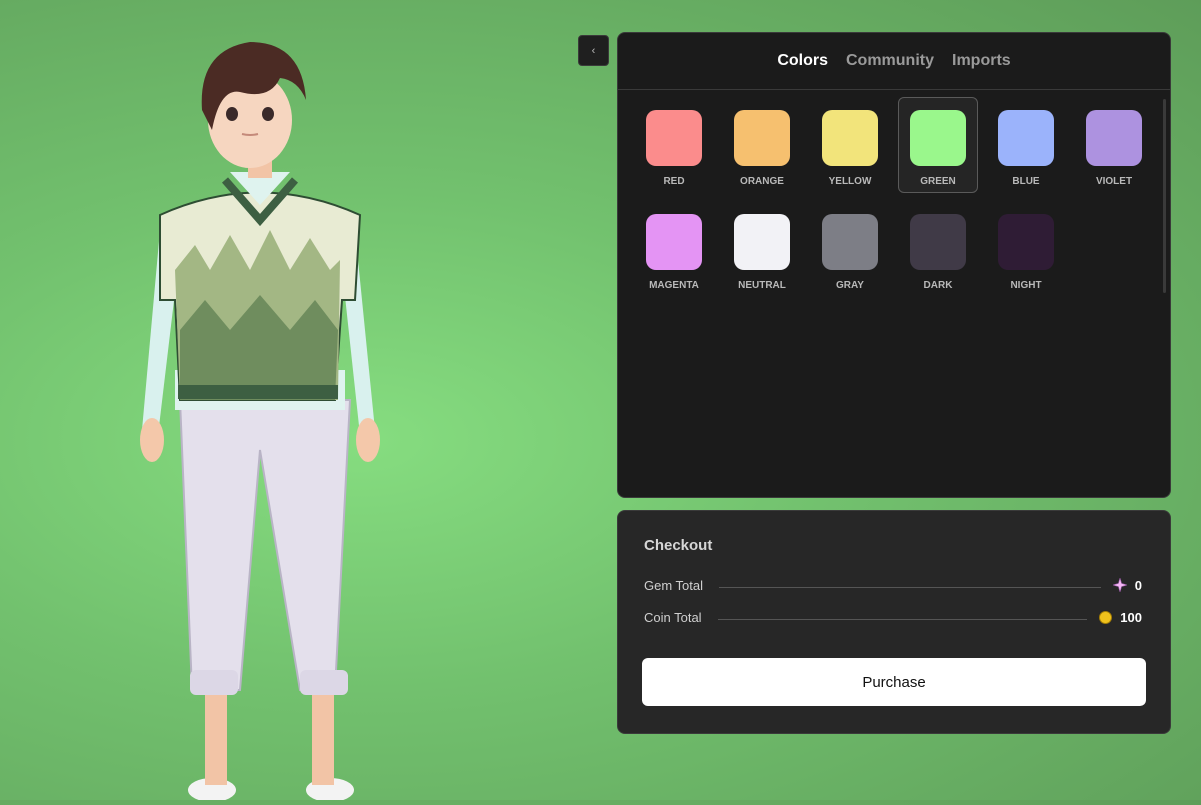 The width and height of the screenshot is (1201, 805). Describe the element at coordinates (850, 181) in the screenshot. I see `color-label: YELLOW` at that location.